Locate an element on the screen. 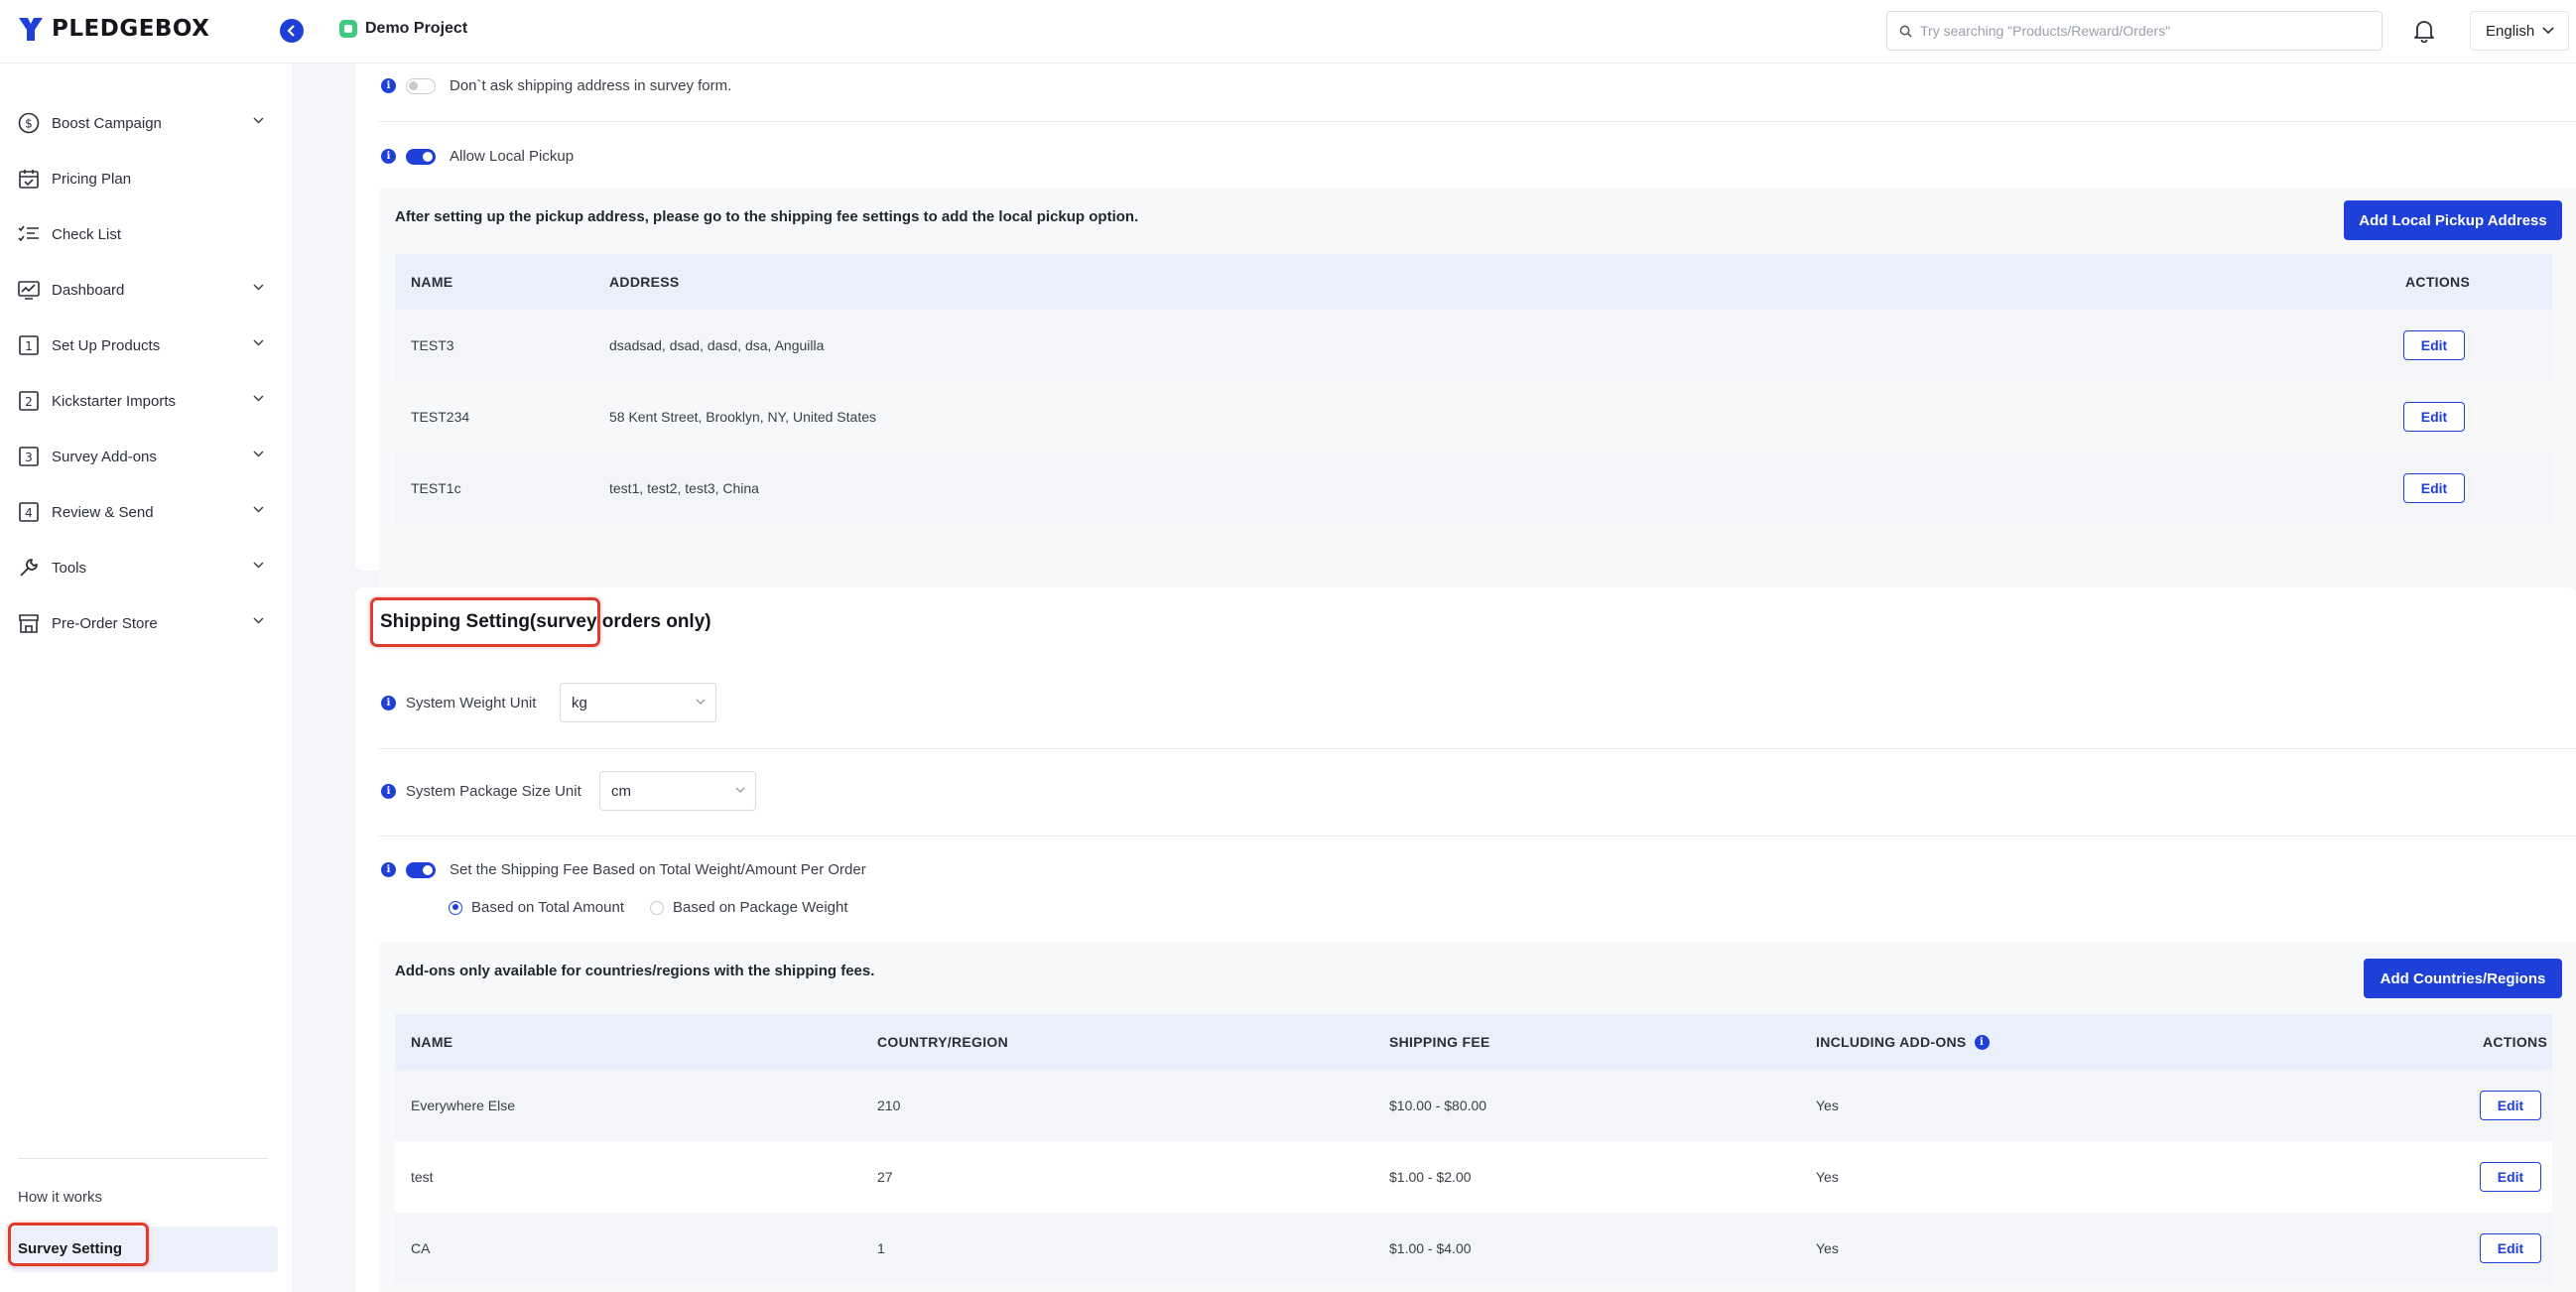 Image resolution: width=2576 pixels, height=1292 pixels. including-add-ons: Yes is located at coordinates (1828, 1177).